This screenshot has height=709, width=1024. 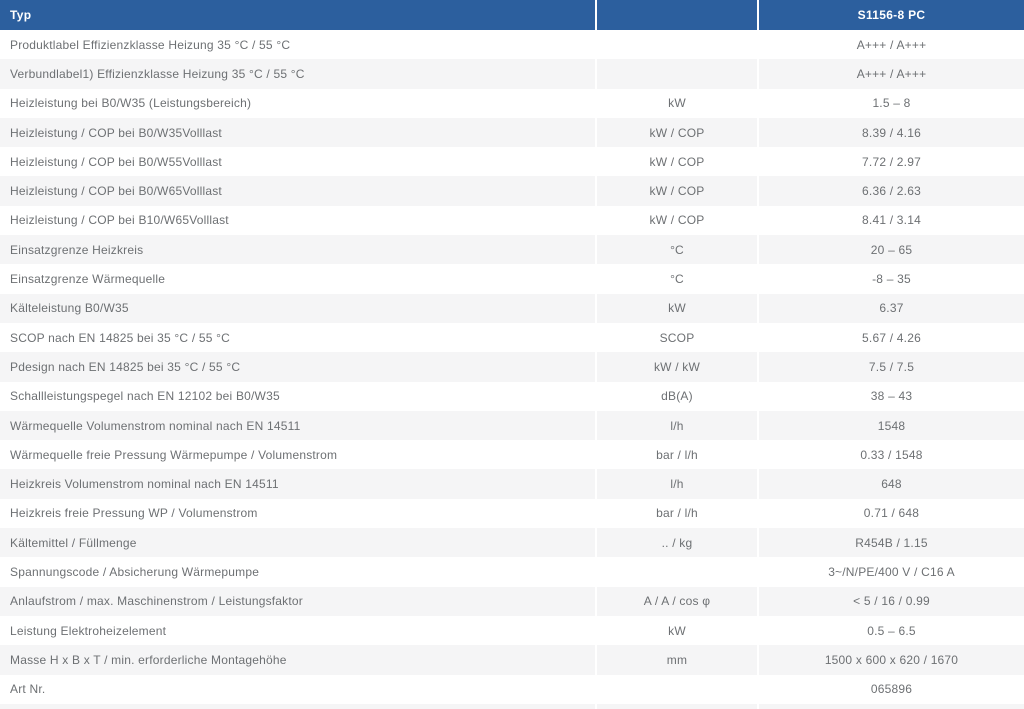 I want to click on table-row: Leistung Elektroheizelement kW 0.5 – 6.5, so click(x=512, y=630).